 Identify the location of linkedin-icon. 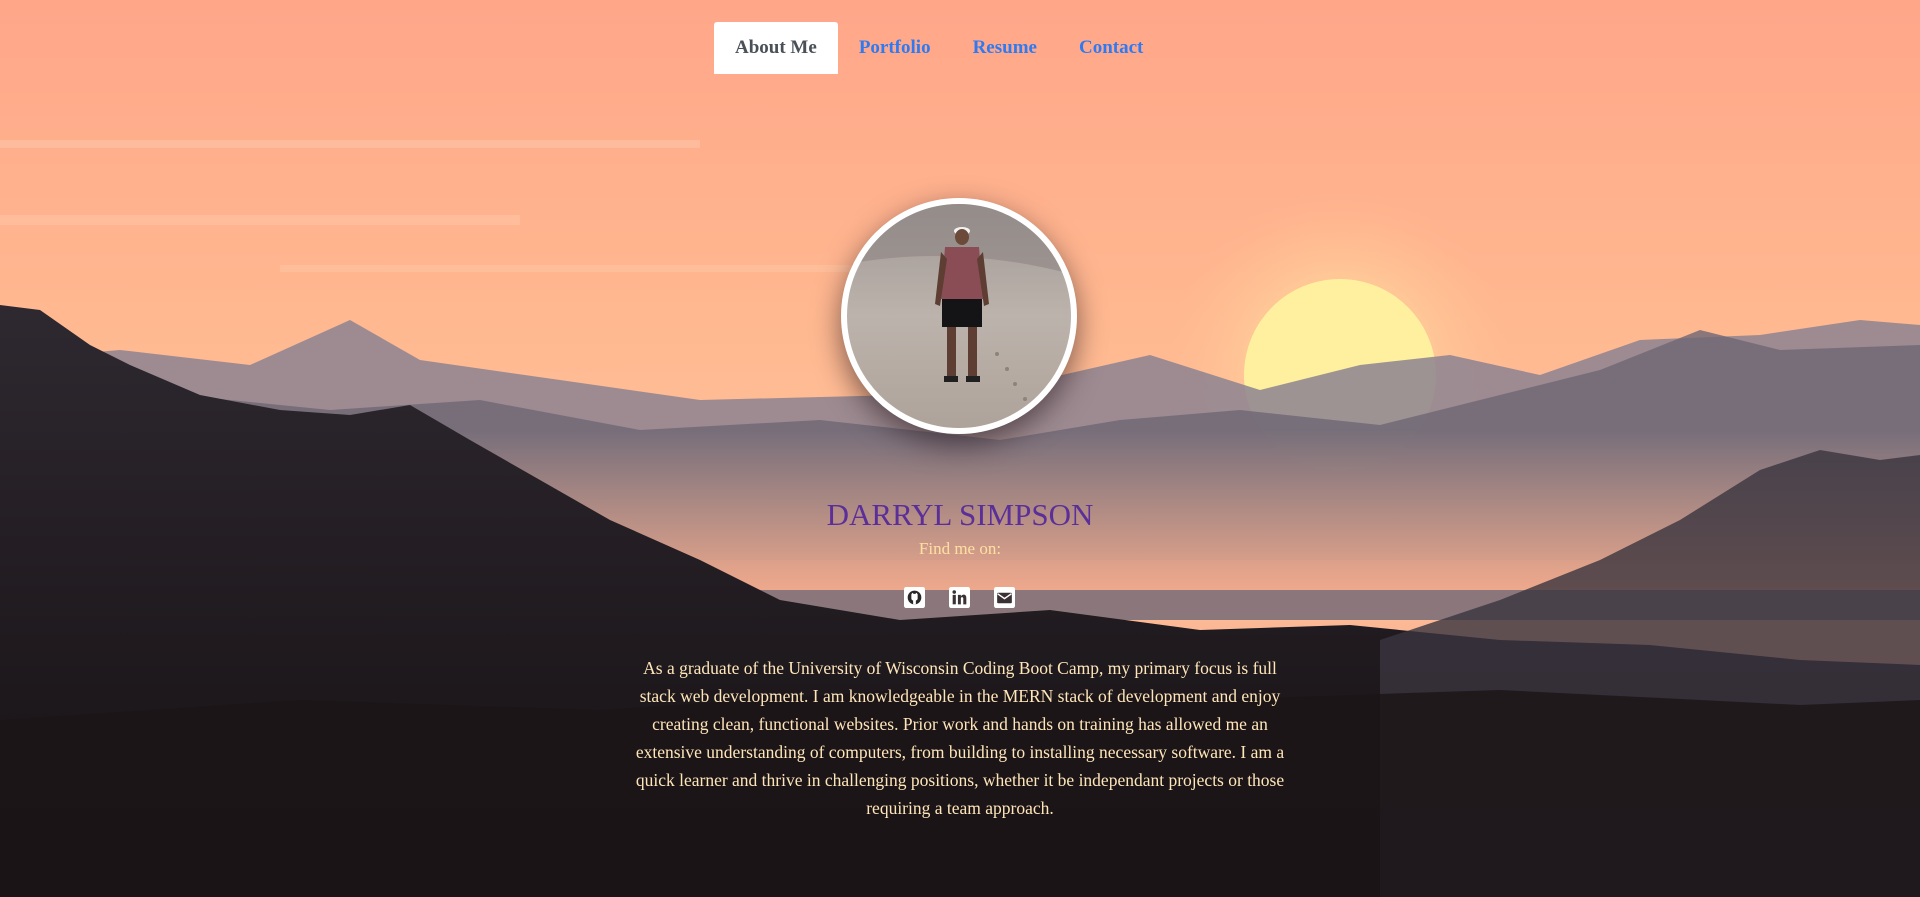
(959, 597).